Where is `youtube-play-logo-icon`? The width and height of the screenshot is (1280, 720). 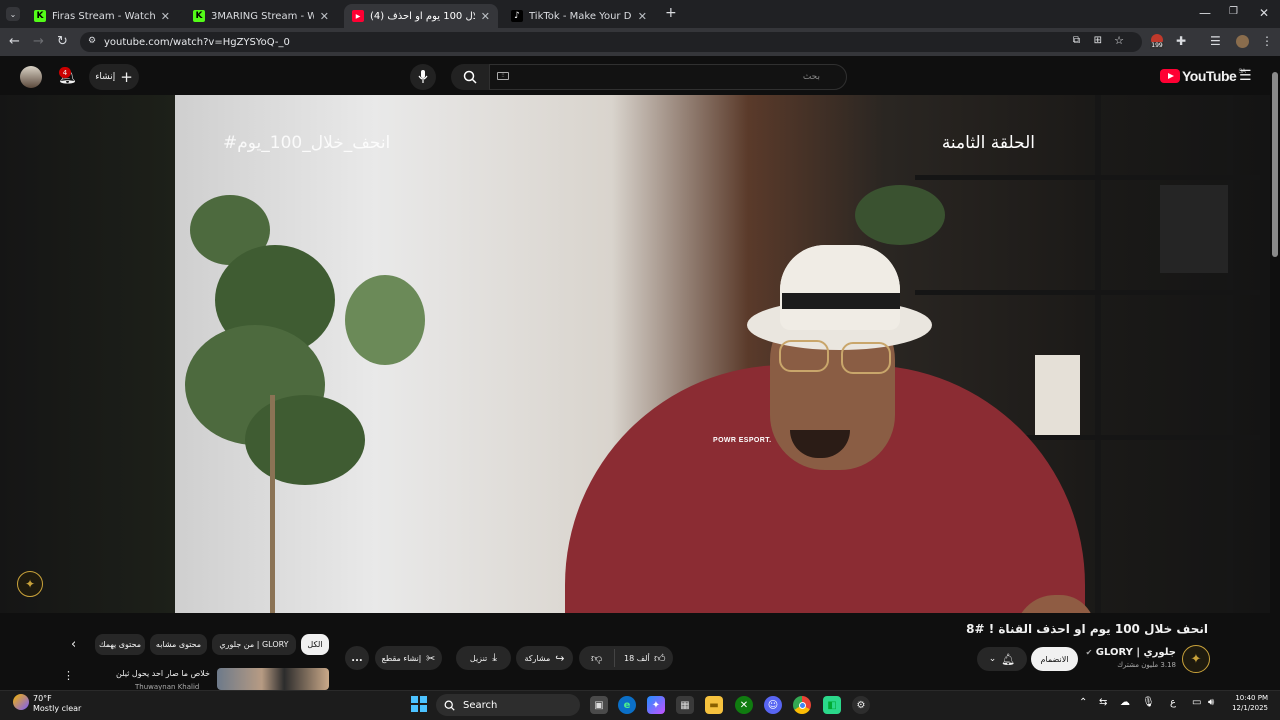 youtube-play-logo-icon is located at coordinates (1170, 76).